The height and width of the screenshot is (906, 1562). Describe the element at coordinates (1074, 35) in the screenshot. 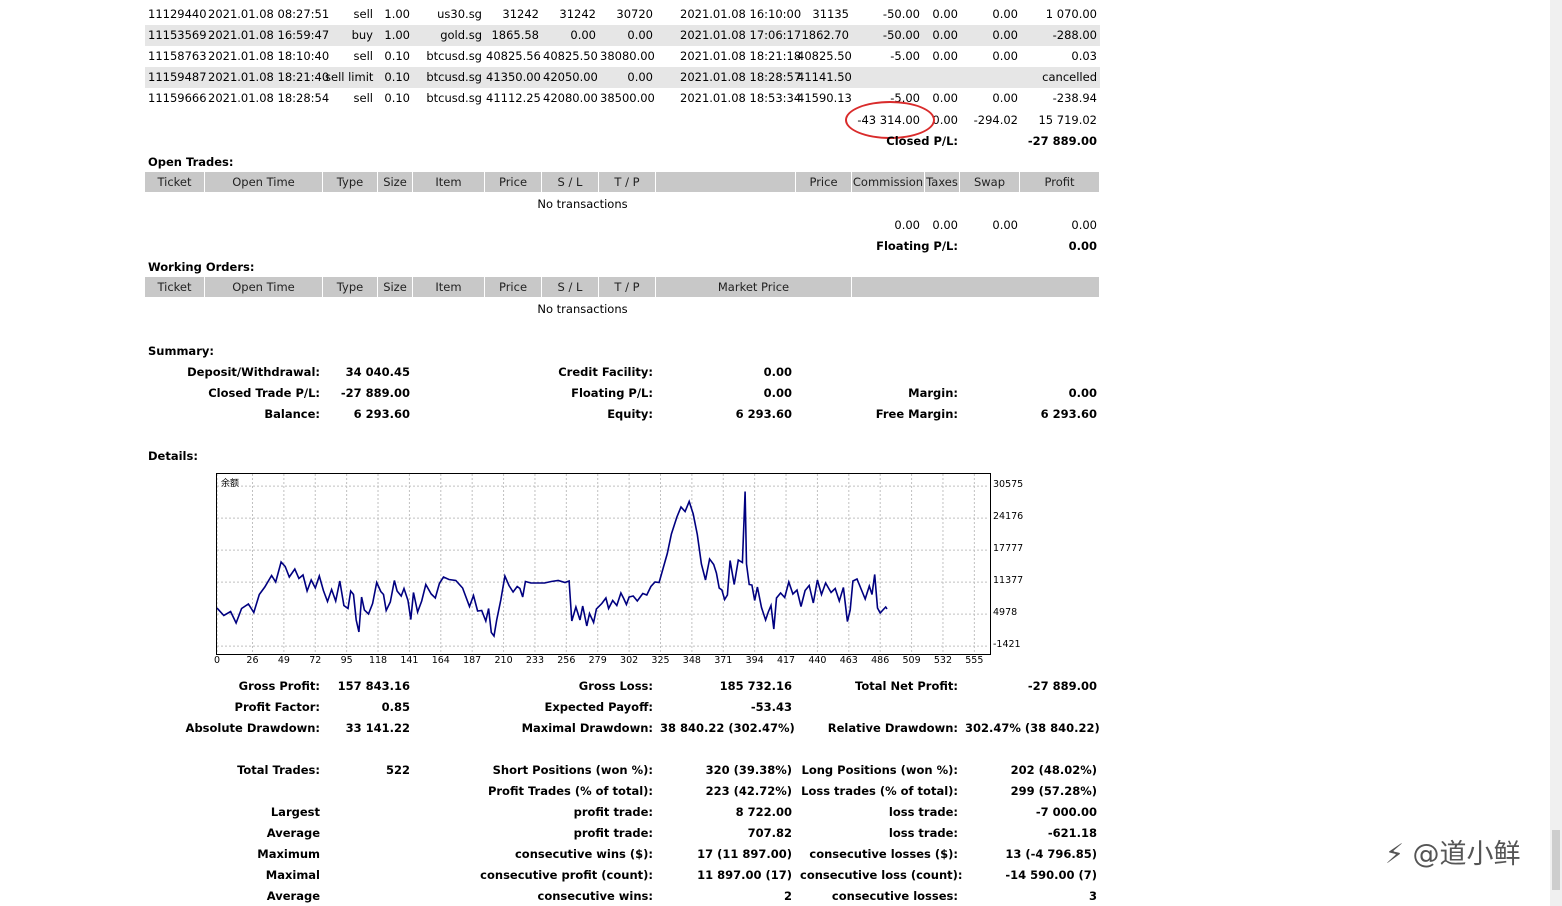

I see `cell-profit: -288.00` at that location.